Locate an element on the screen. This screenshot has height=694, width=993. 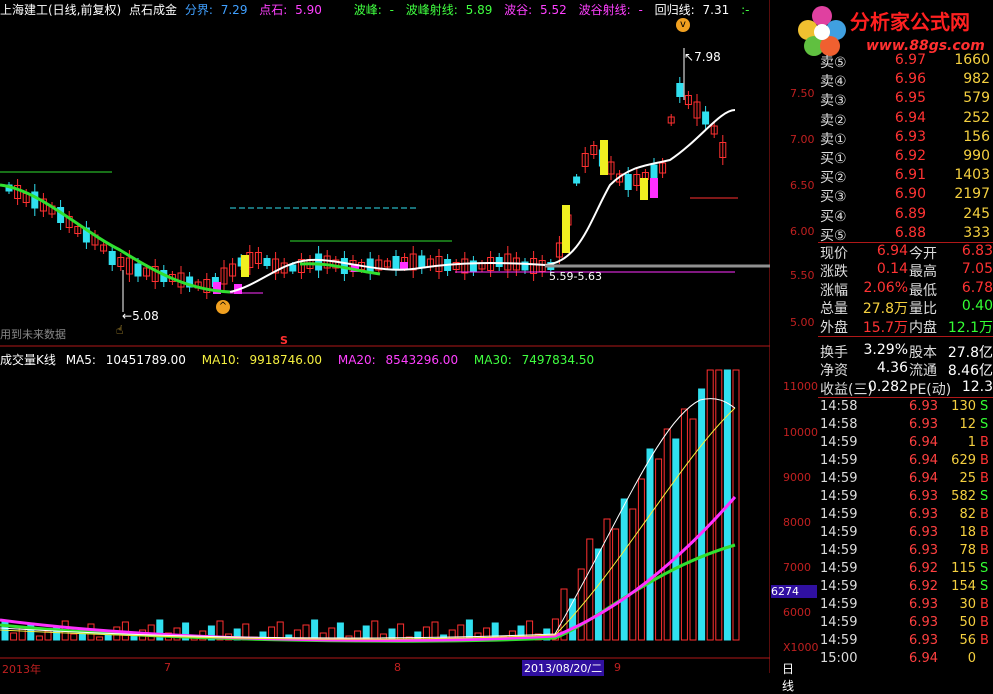
tick-row: 14:59 6.93 78 B is located at coordinates (905, 552).